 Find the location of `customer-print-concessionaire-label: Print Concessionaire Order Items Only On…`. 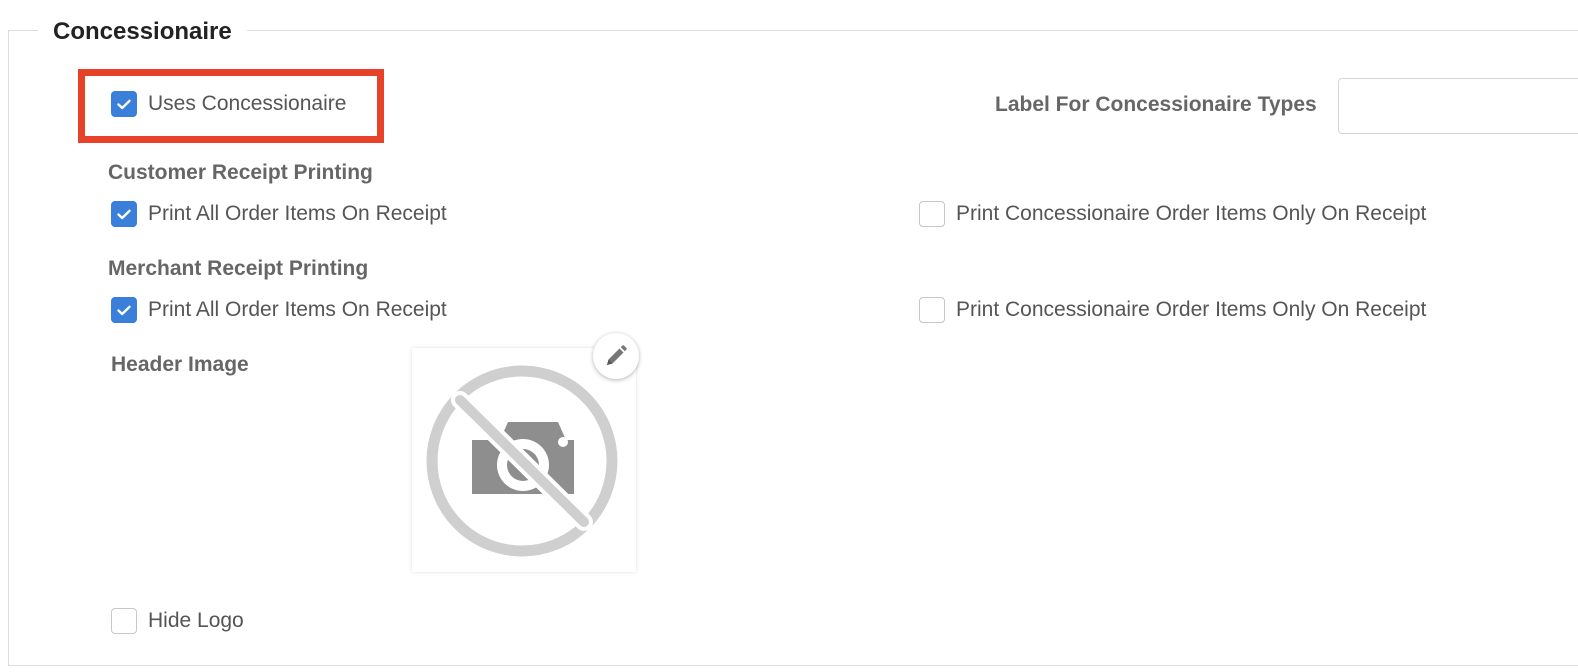

customer-print-concessionaire-label: Print Concessionaire Order Items Only On… is located at coordinates (1191, 213).